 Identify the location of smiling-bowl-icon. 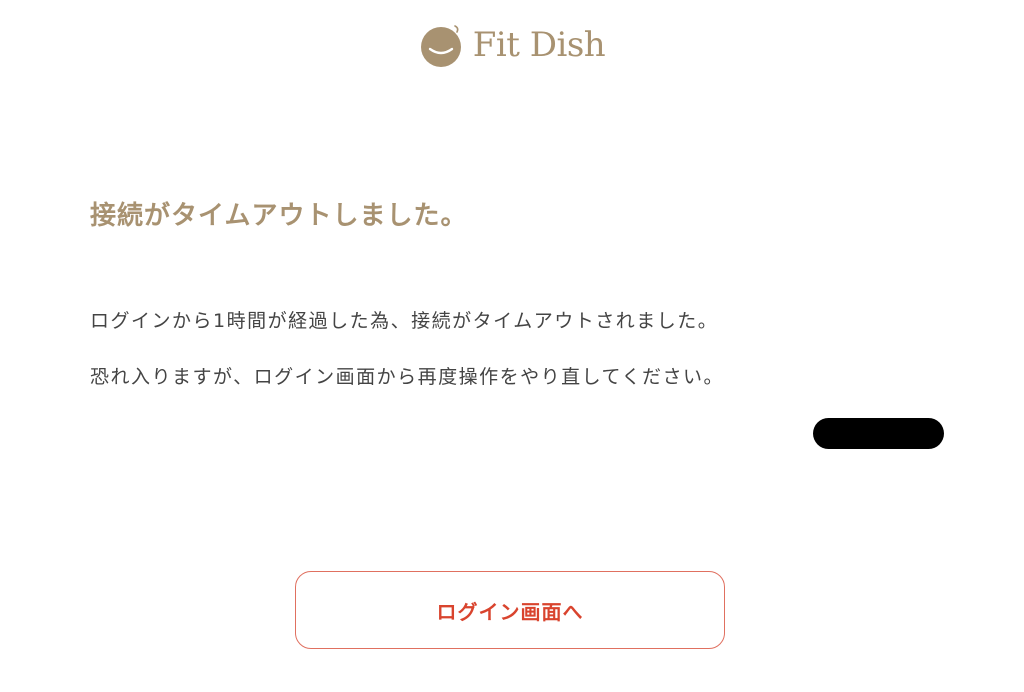
(440, 46).